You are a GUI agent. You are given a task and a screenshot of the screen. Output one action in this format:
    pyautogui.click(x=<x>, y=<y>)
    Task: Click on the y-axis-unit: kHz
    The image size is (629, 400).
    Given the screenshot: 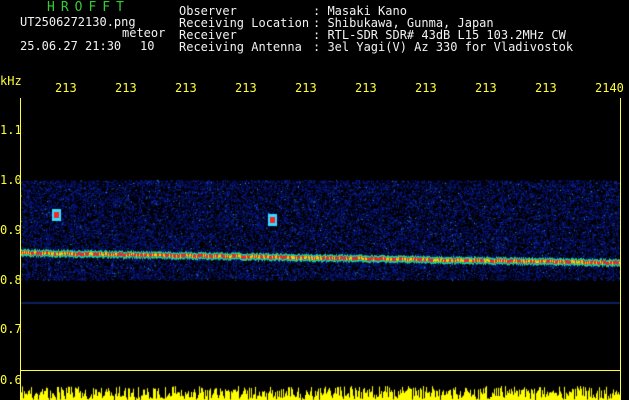 What is the action you would take?
    pyautogui.click(x=11, y=81)
    